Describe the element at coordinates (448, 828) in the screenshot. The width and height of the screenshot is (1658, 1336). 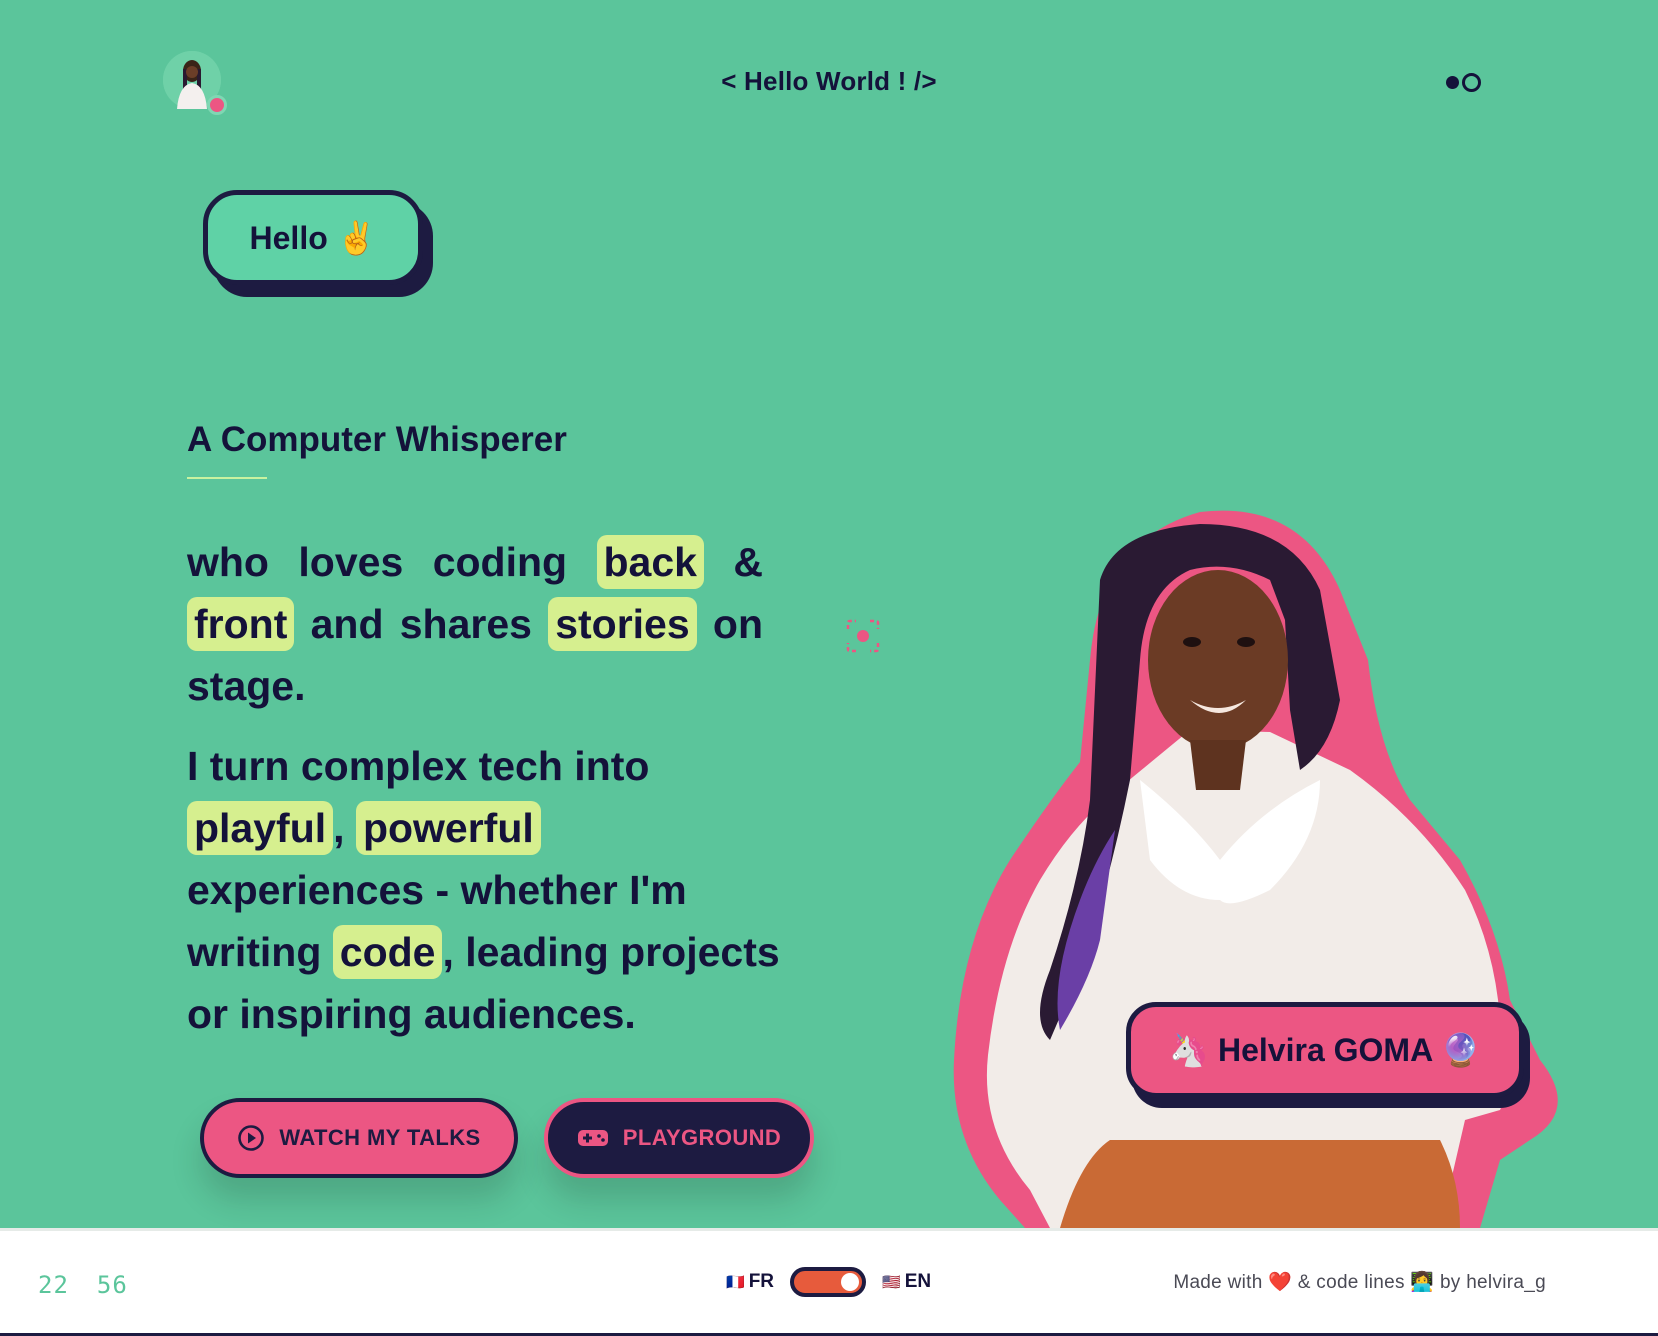
I see `highlight-powerful: powerful` at that location.